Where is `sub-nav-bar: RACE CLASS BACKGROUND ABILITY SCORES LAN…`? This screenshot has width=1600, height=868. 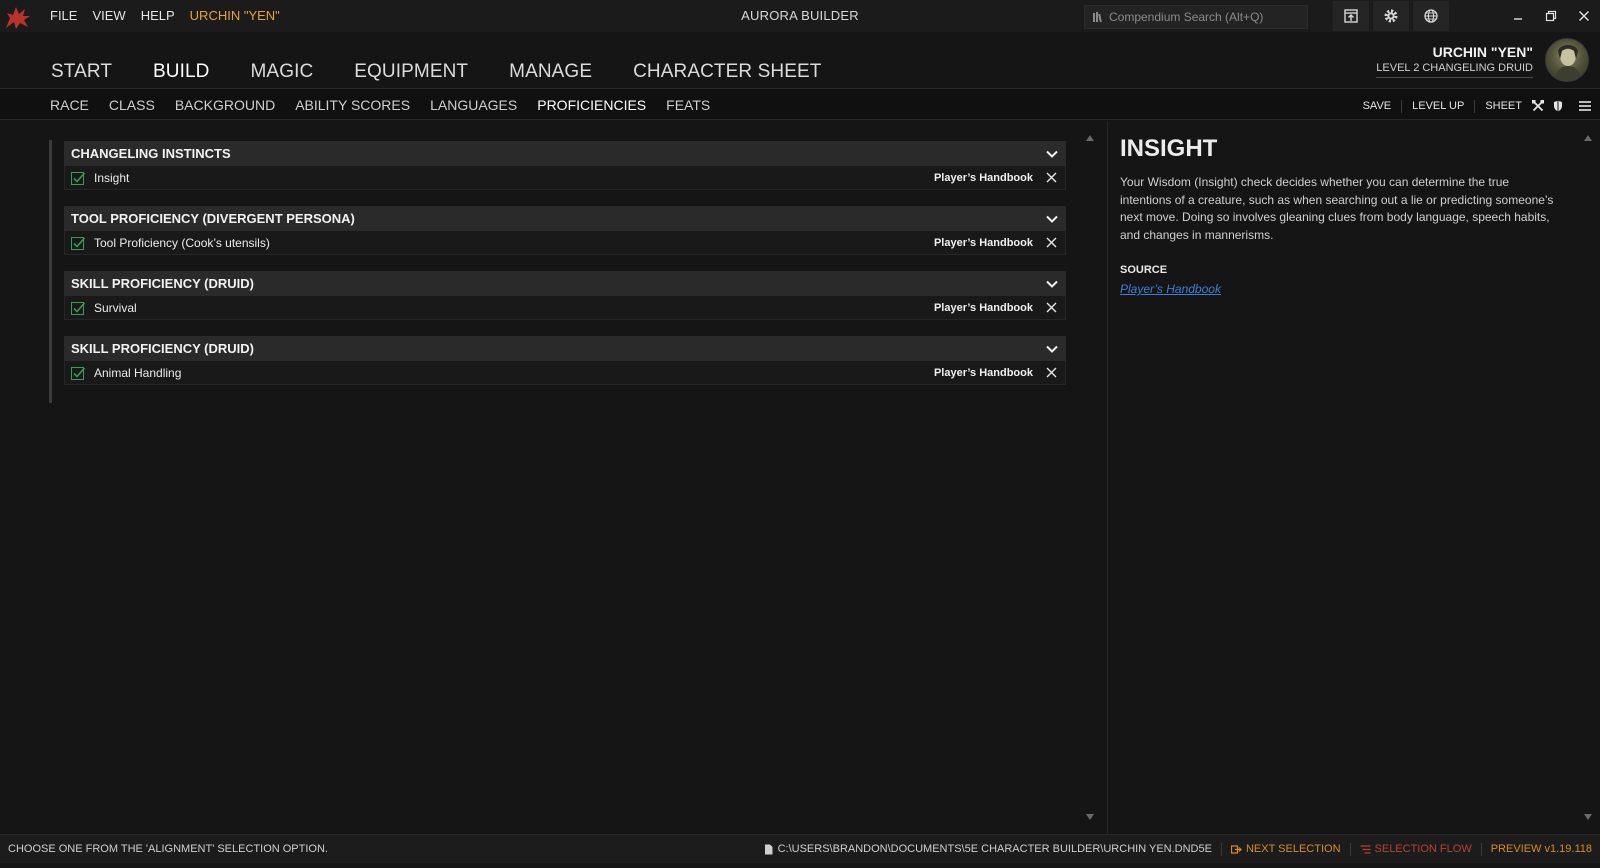
sub-nav-bar: RACE CLASS BACKGROUND ABILITY SCORES LAN… is located at coordinates (800, 104).